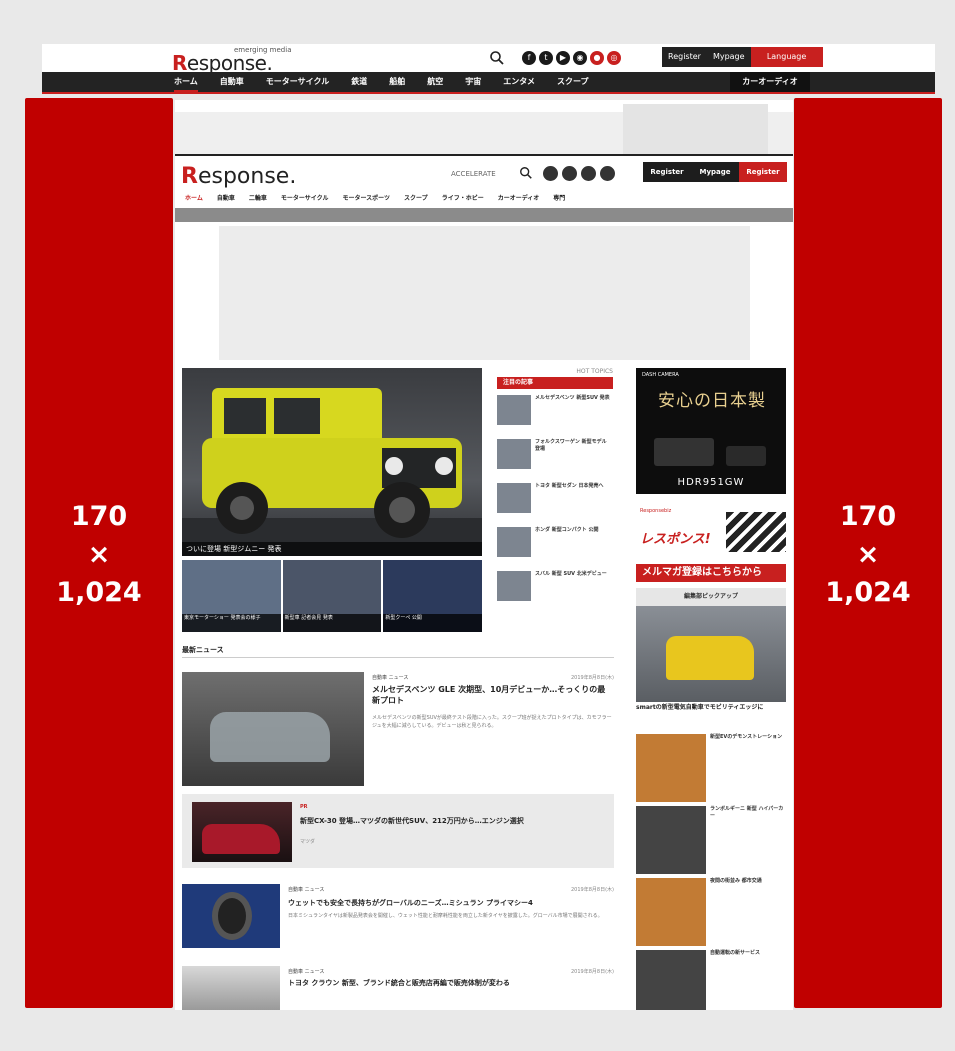 This screenshot has width=955, height=1051. I want to click on twitter-icon: t, so click(546, 58).